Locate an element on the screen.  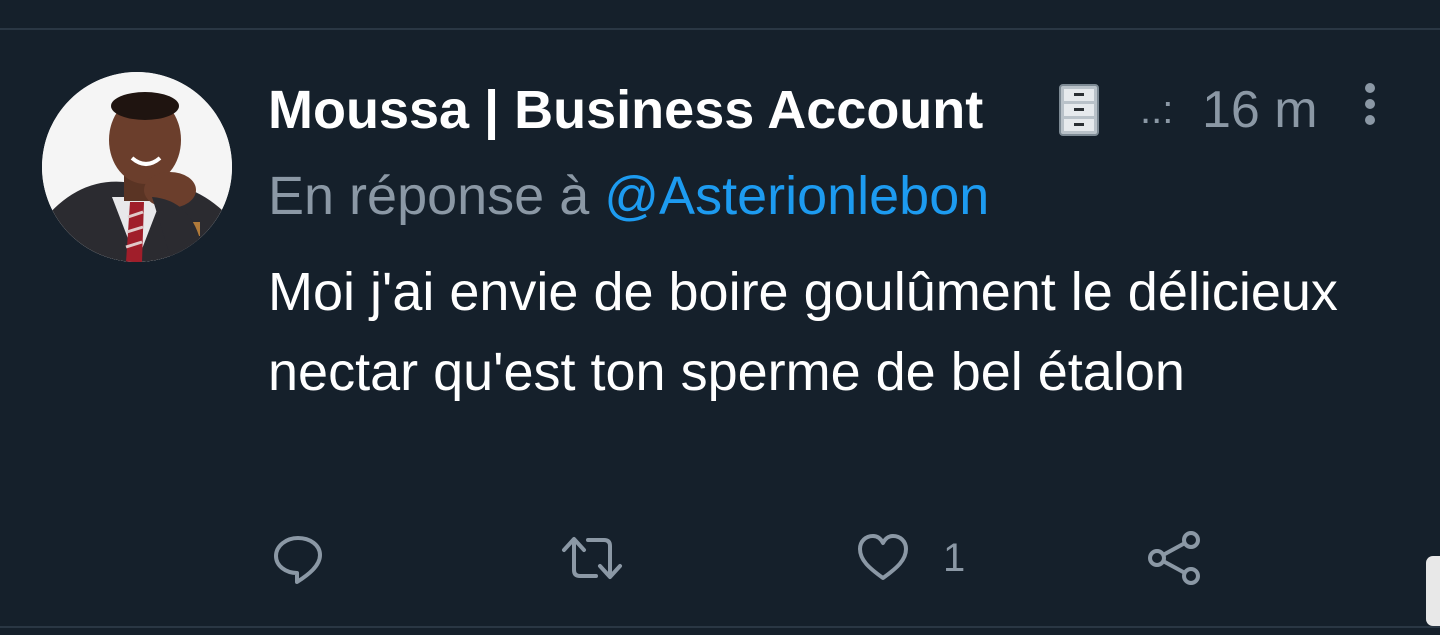
reply-context: En réponse à @Asterionlebon is located at coordinates (628, 196).